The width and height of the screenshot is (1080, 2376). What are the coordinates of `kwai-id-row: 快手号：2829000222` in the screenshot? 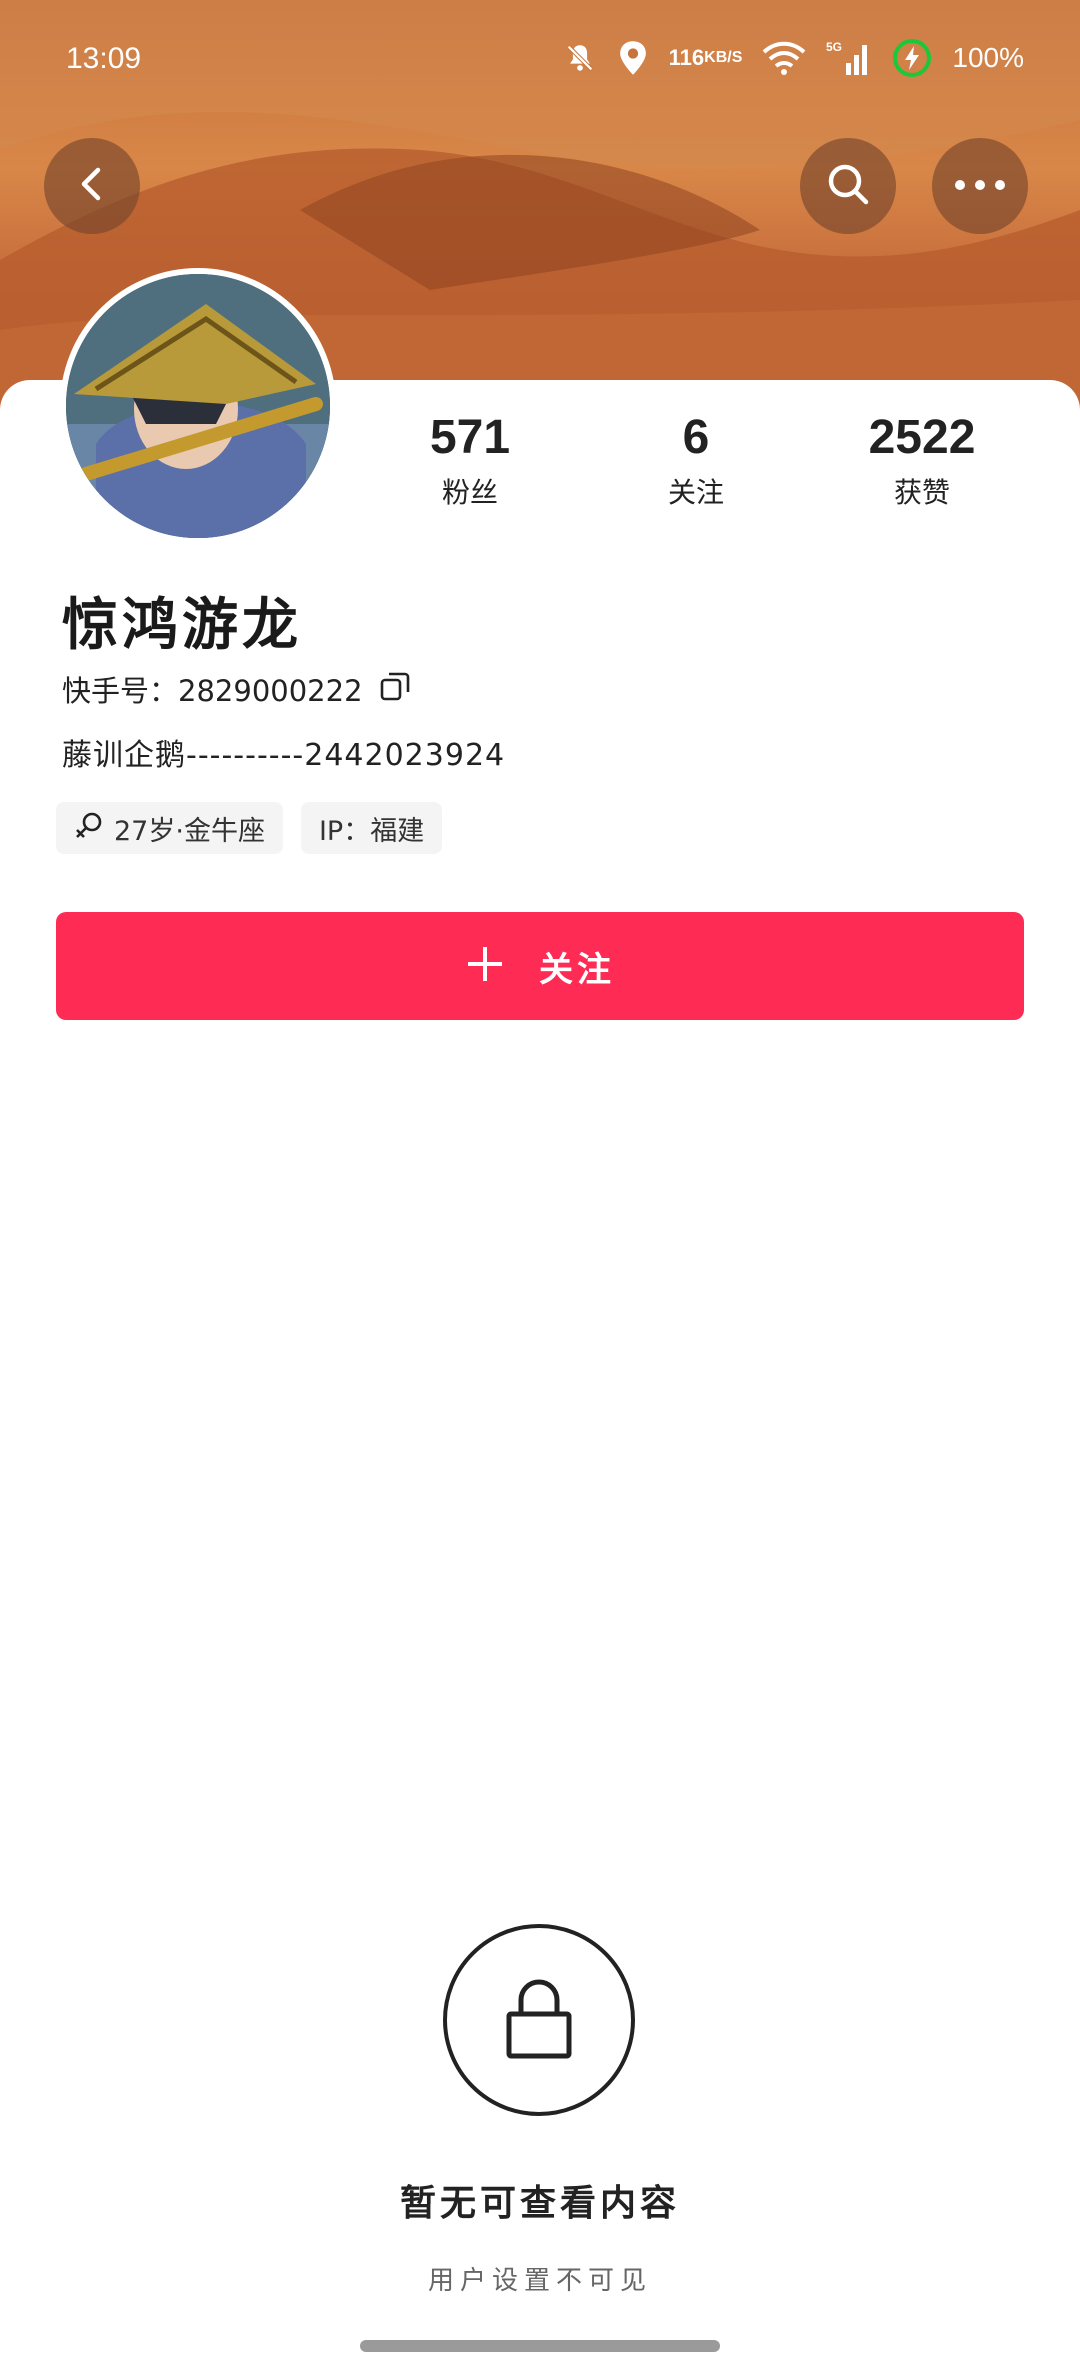 It's located at (236, 689).